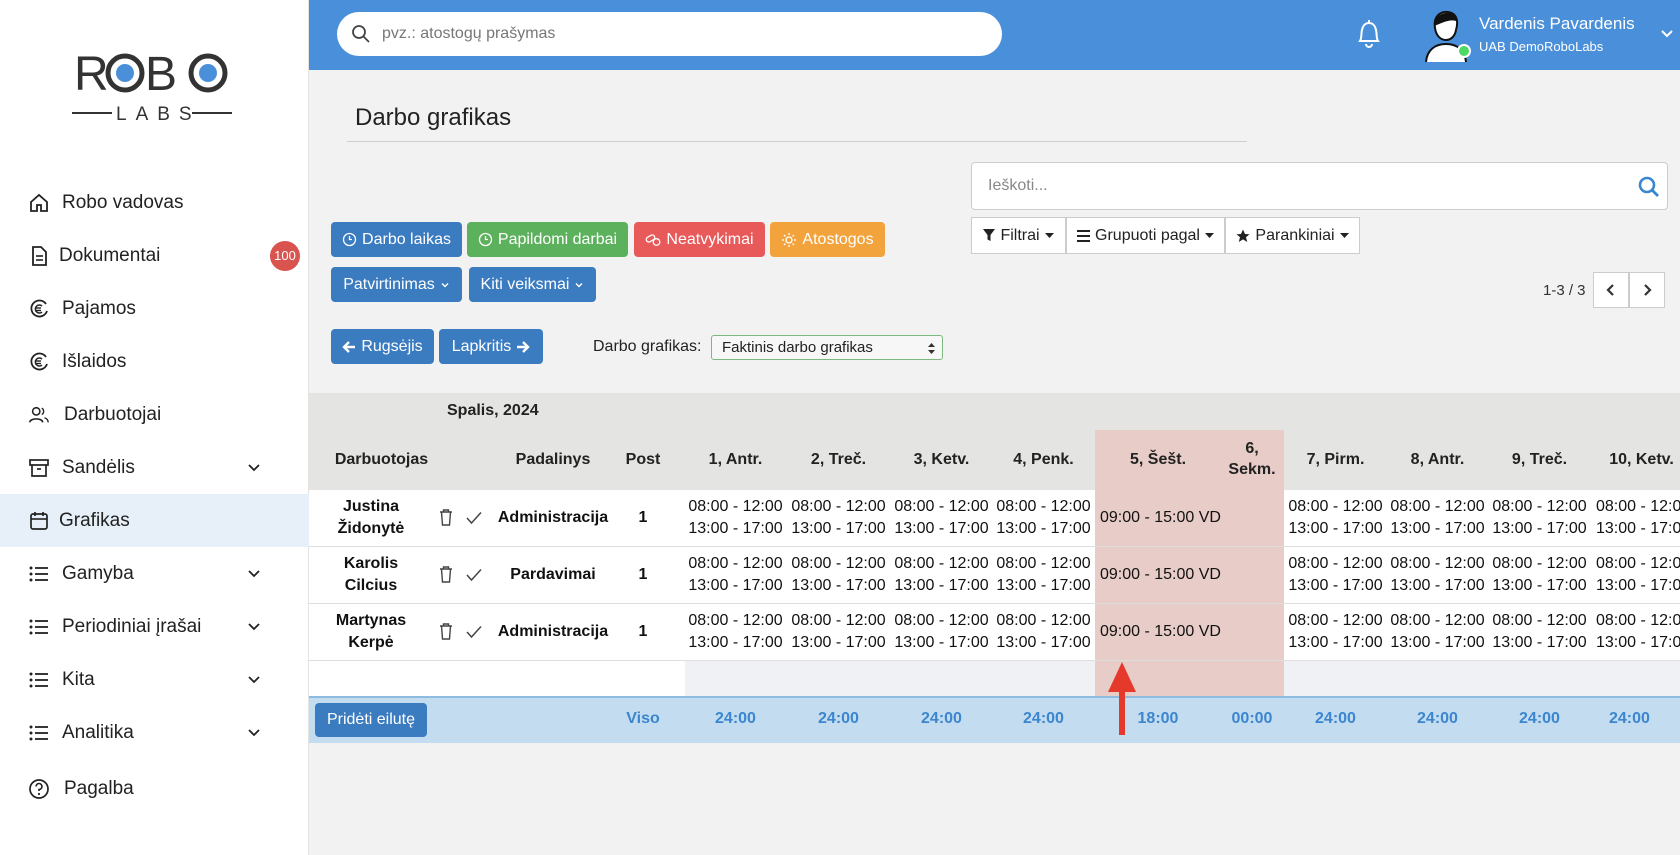 Image resolution: width=1680 pixels, height=855 pixels. I want to click on arrow-left-icon, so click(349, 346).